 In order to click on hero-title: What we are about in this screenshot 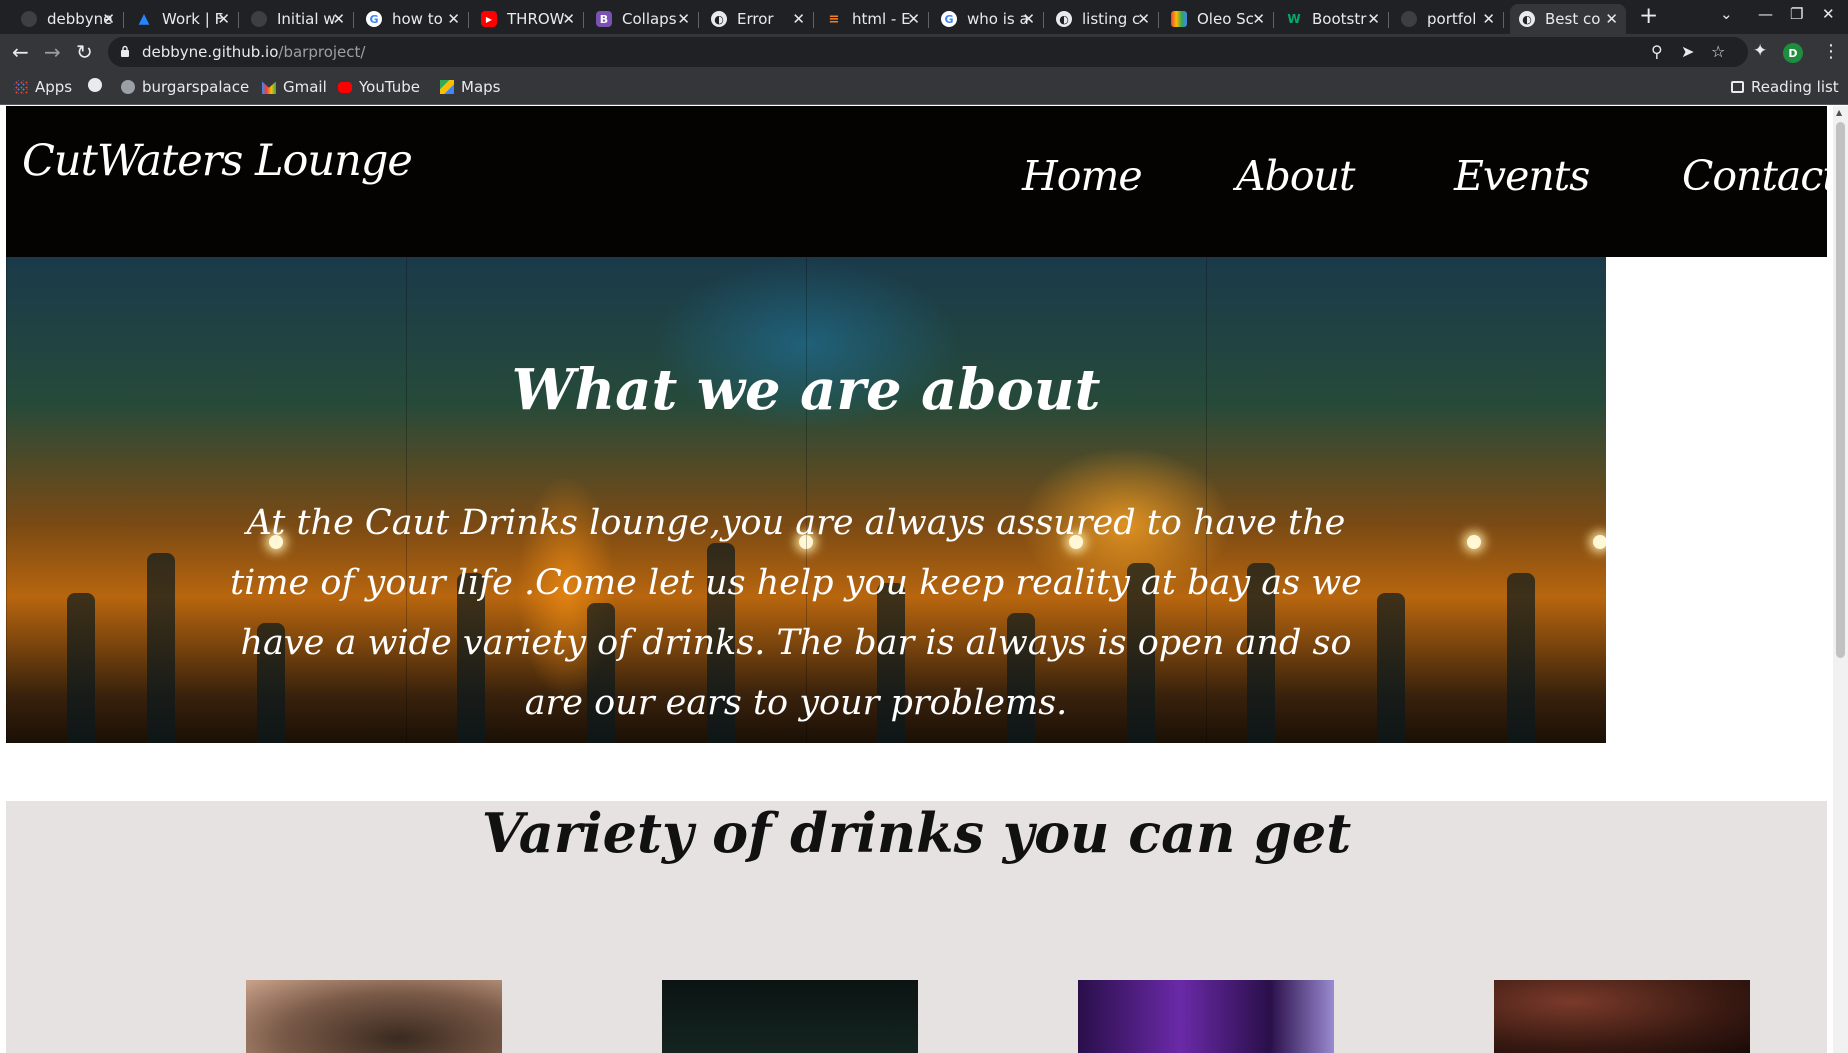, I will do `click(806, 390)`.